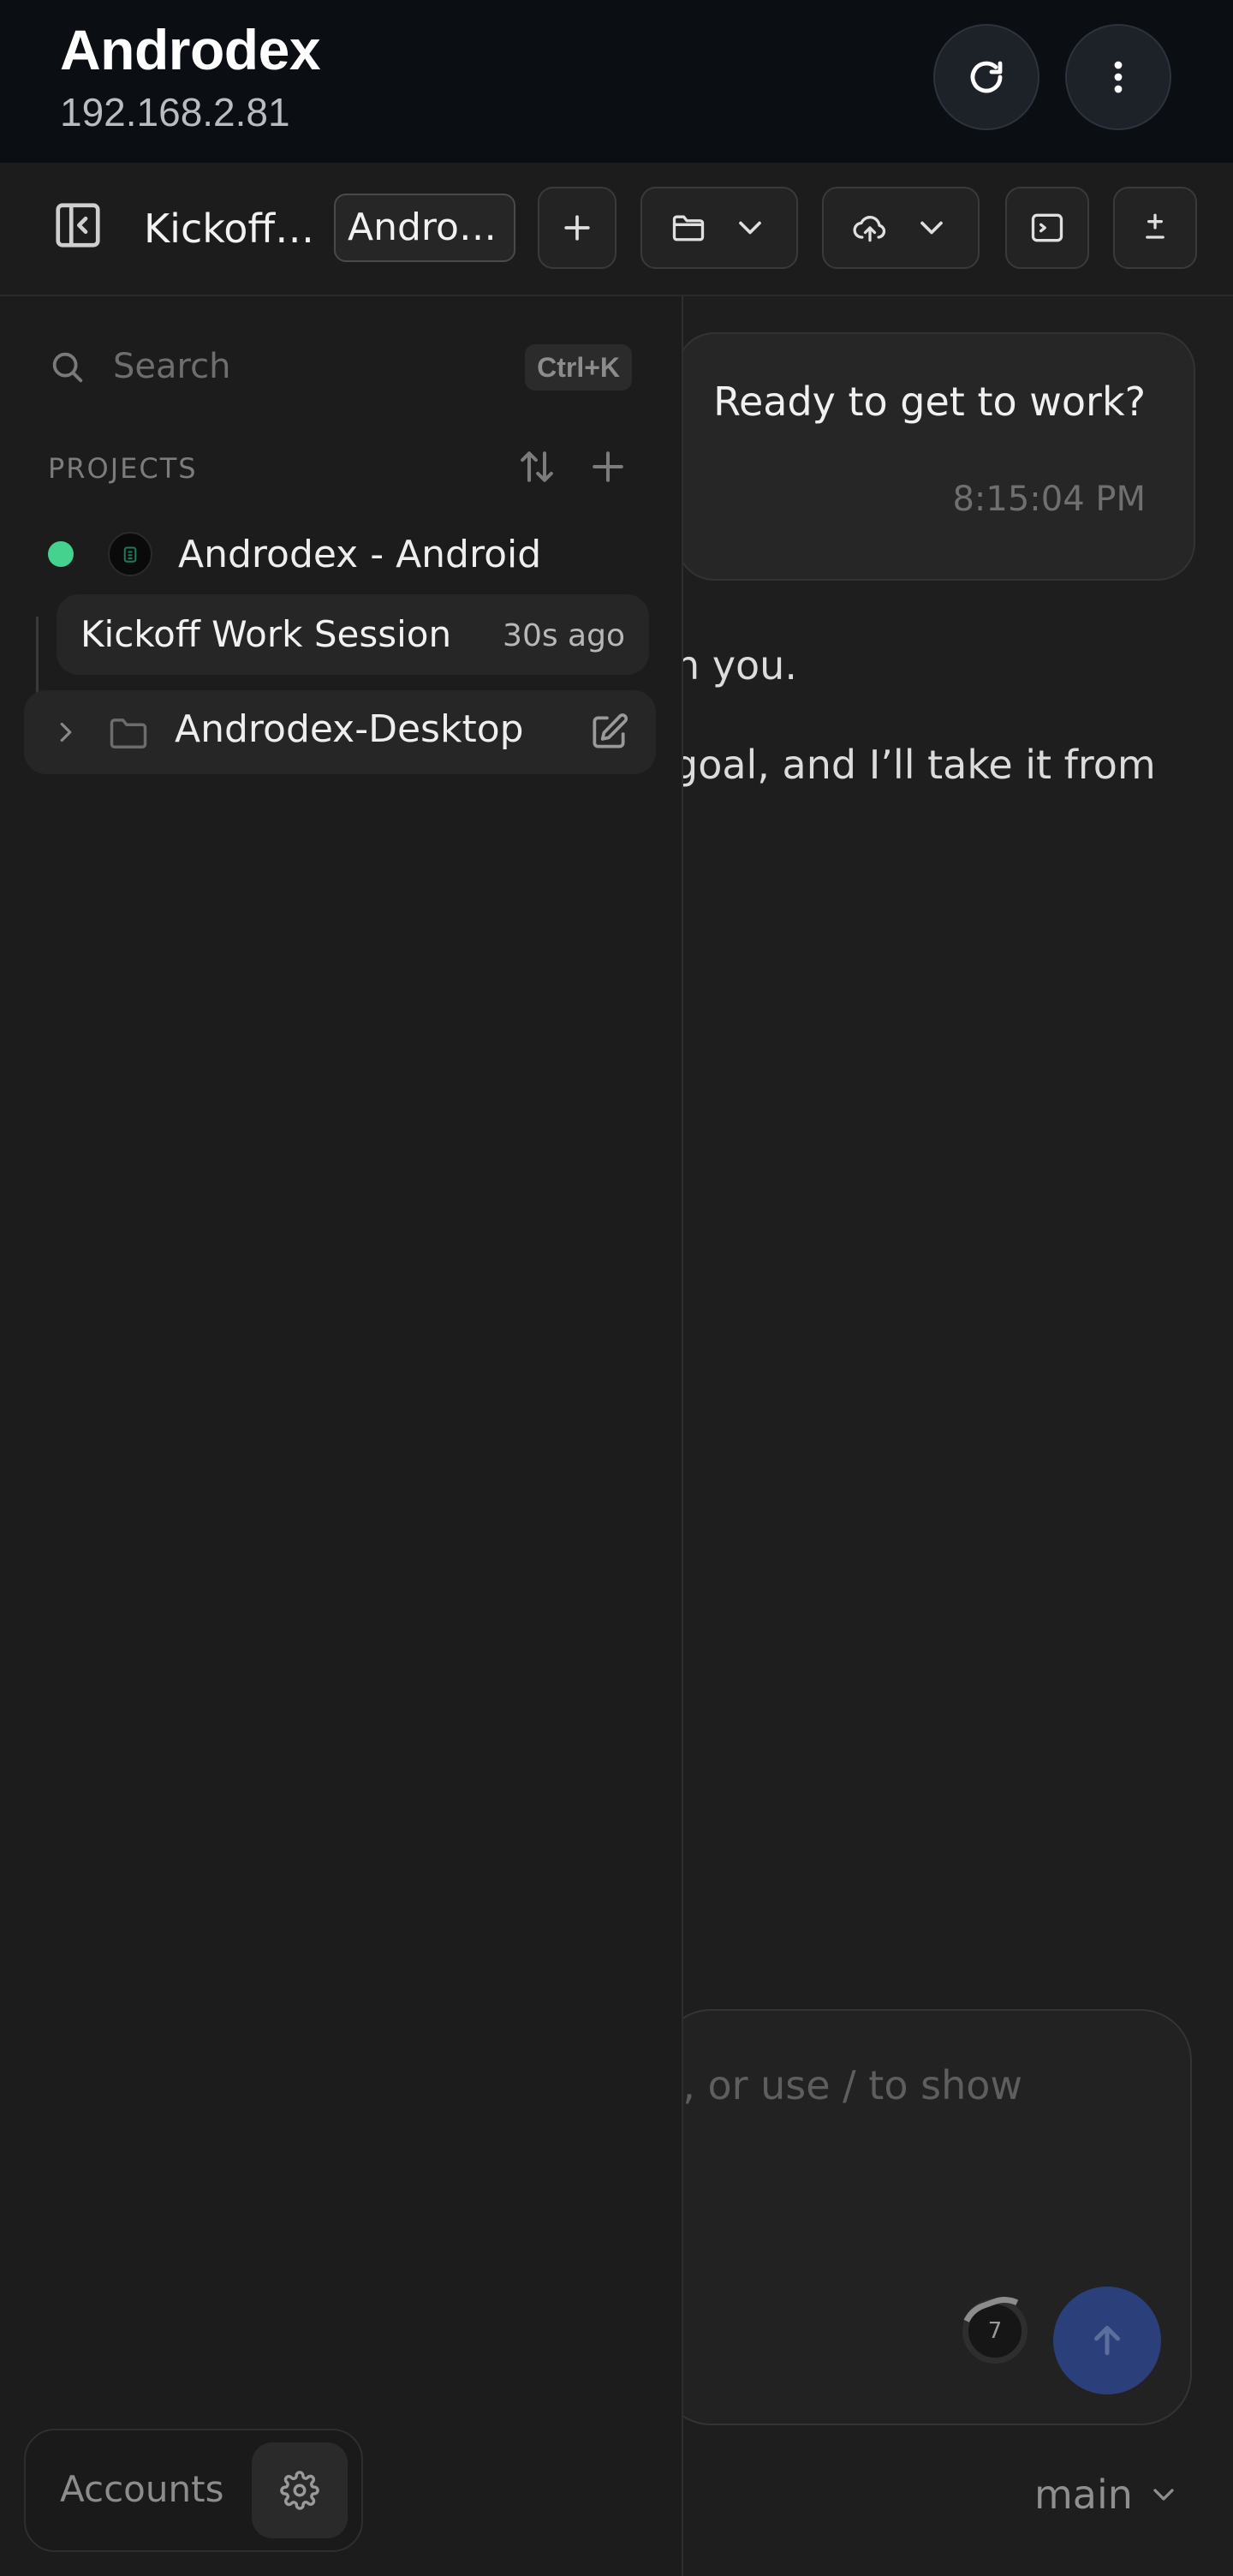 The image size is (1233, 2576). What do you see at coordinates (424, 228) in the screenshot?
I see `project-chip: Androdex - Android` at bounding box center [424, 228].